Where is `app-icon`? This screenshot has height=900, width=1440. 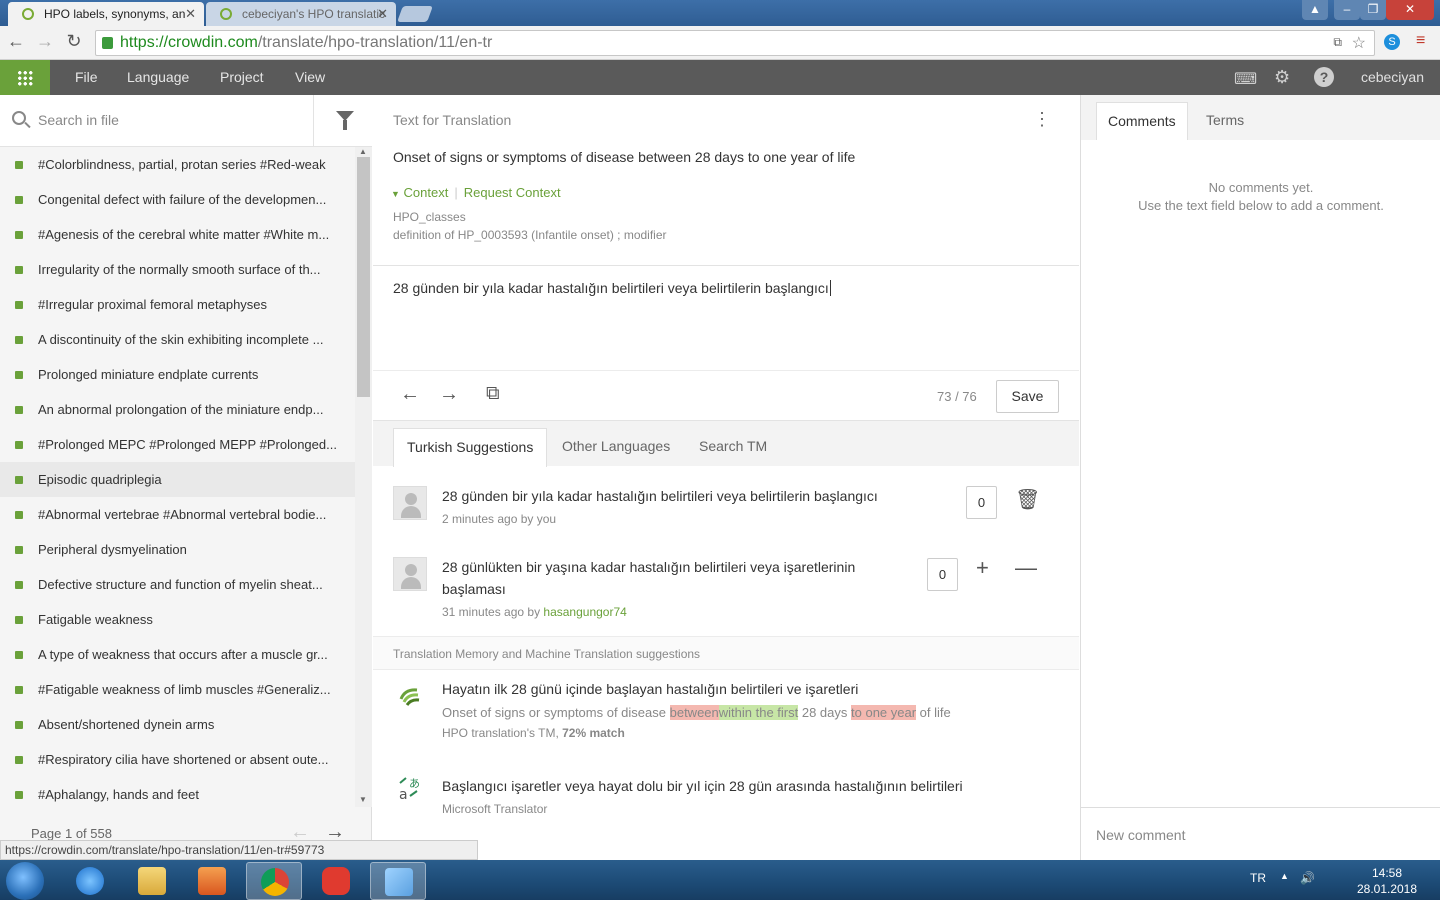 app-icon is located at coordinates (336, 881).